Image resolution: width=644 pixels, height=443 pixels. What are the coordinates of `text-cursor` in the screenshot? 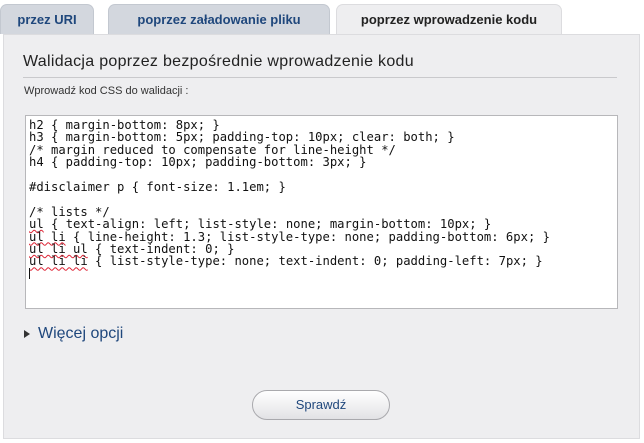 It's located at (29, 273).